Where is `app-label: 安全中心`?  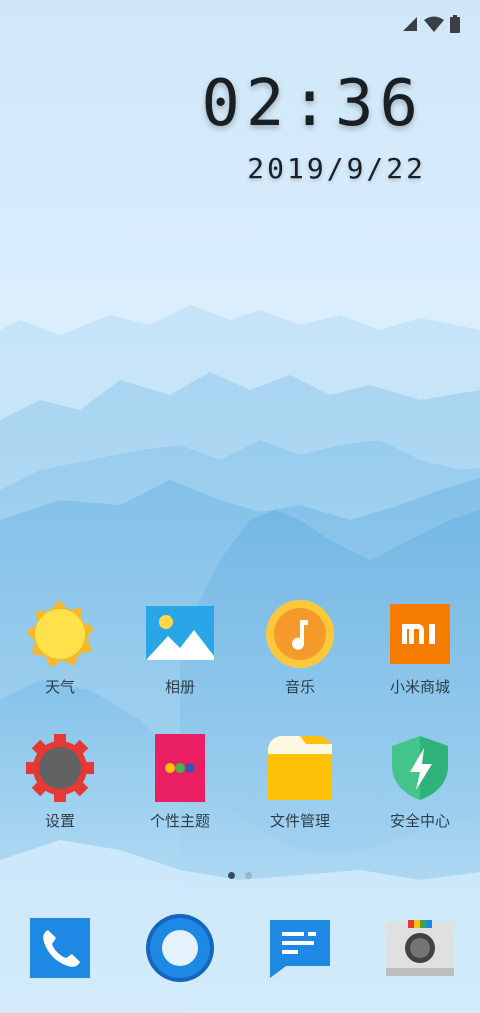 app-label: 安全中心 is located at coordinates (419, 821).